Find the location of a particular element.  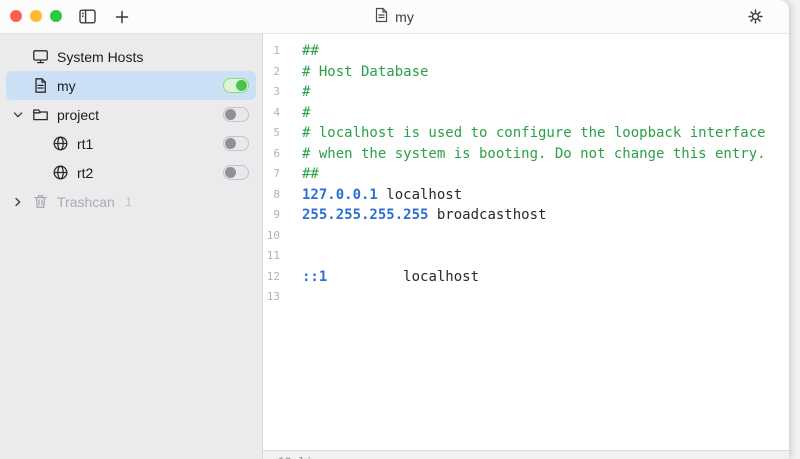

sidebar-panel-icon is located at coordinates (87, 18).